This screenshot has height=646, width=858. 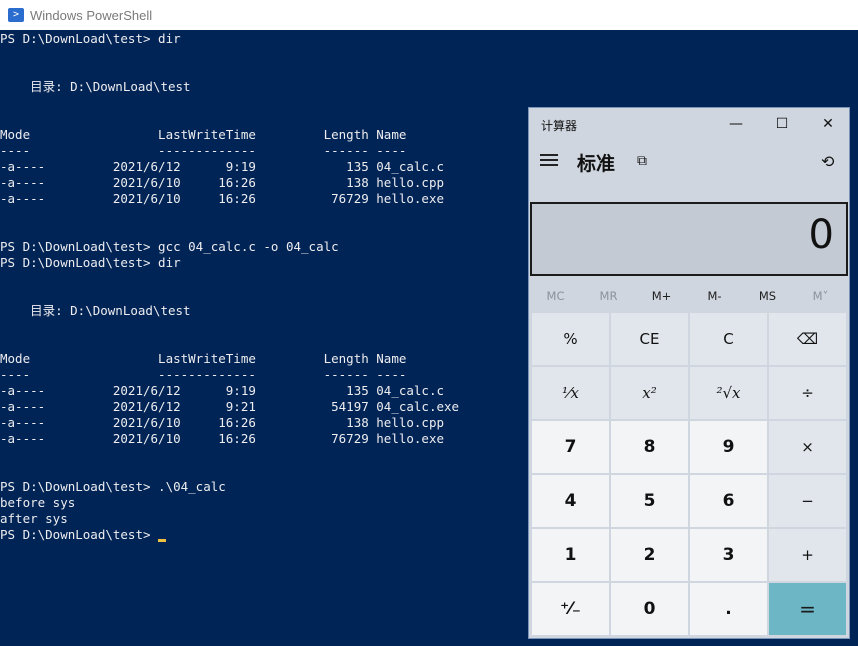 I want to click on clear-entry-button: CE, so click(x=649, y=339).